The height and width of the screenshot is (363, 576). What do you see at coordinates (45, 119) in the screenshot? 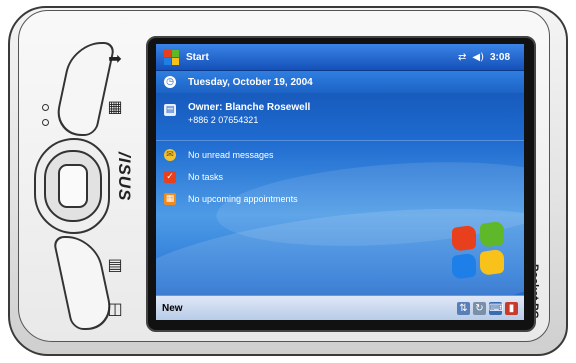
I see `indicator-leds` at bounding box center [45, 119].